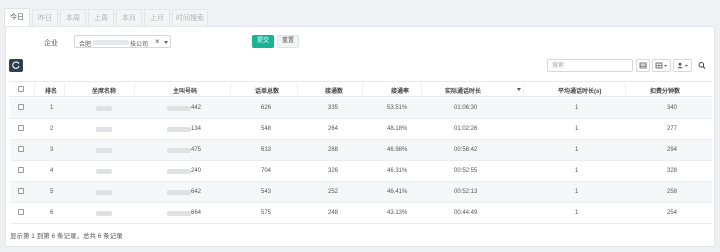 The height and width of the screenshot is (252, 720). I want to click on cell-connected: 252, so click(333, 192).